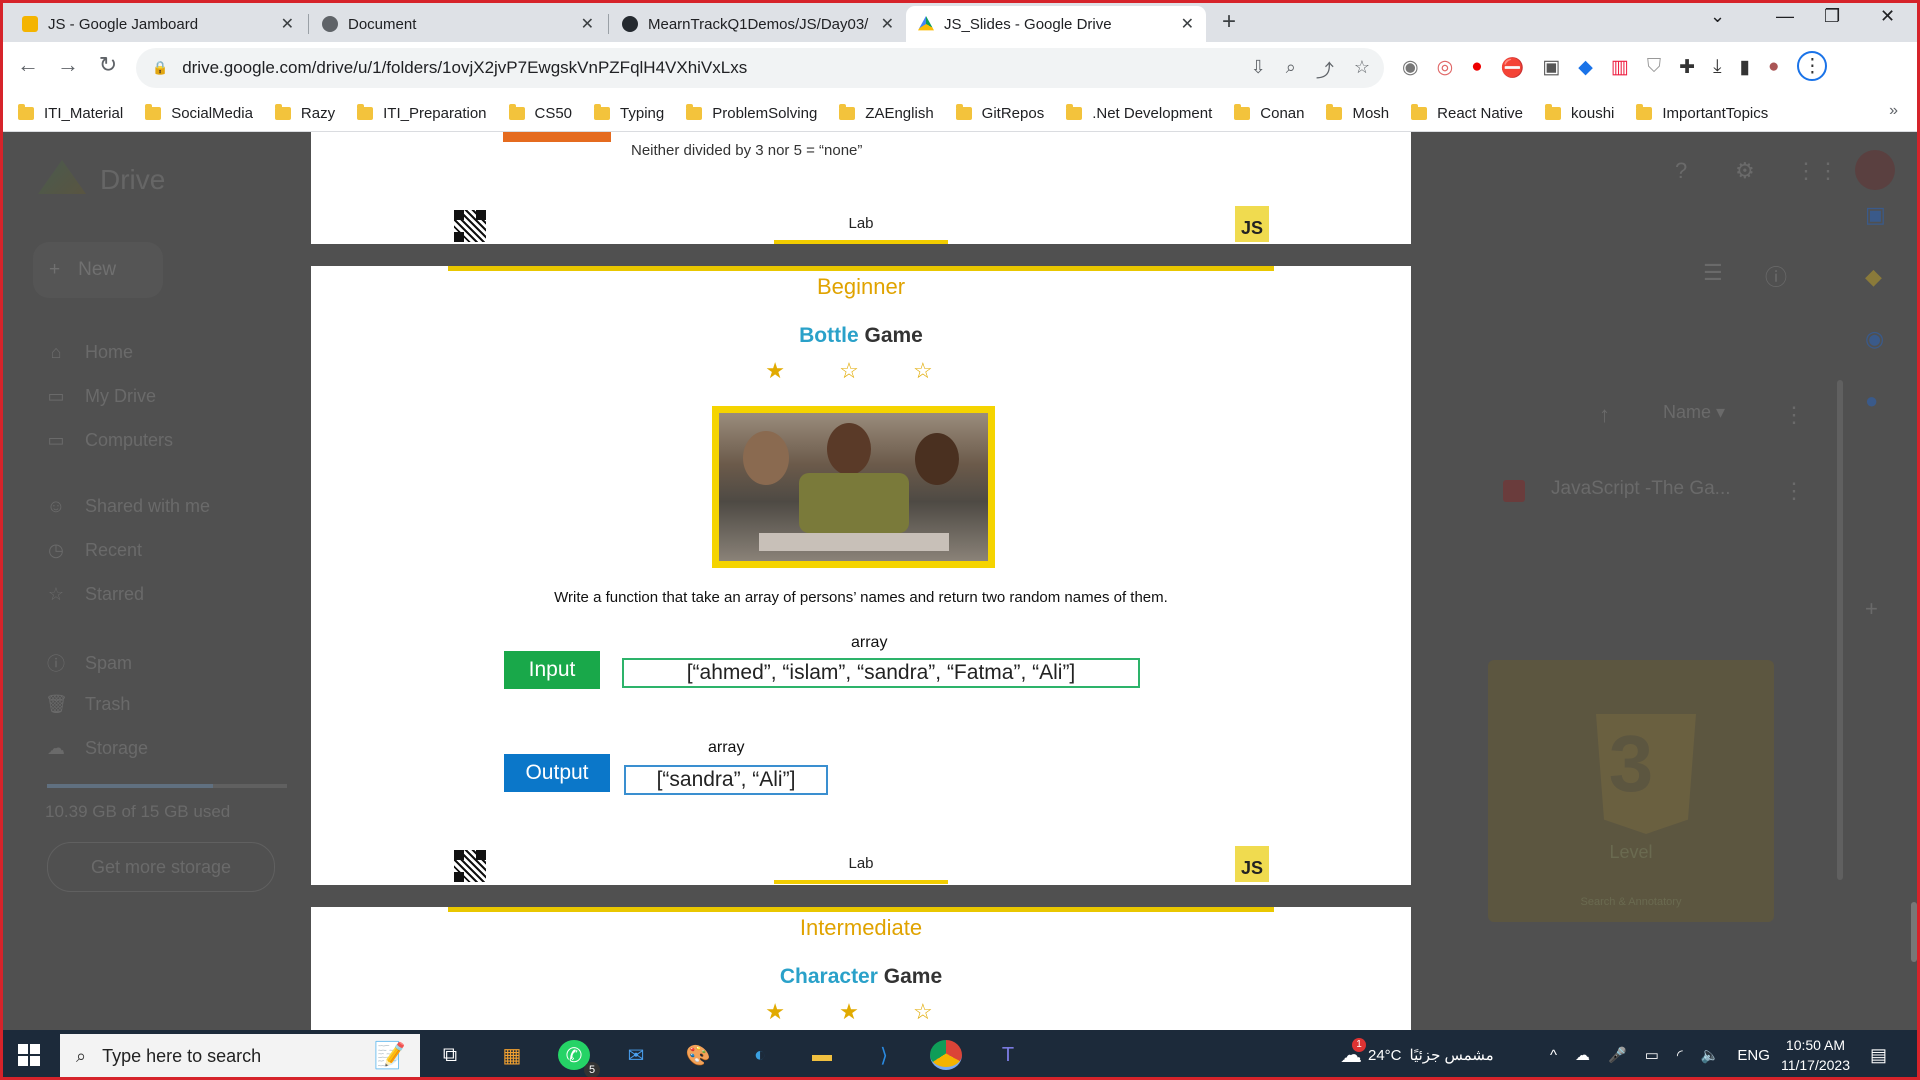  What do you see at coordinates (1476, 68) in the screenshot?
I see `opera-extension-icon: ●` at bounding box center [1476, 68].